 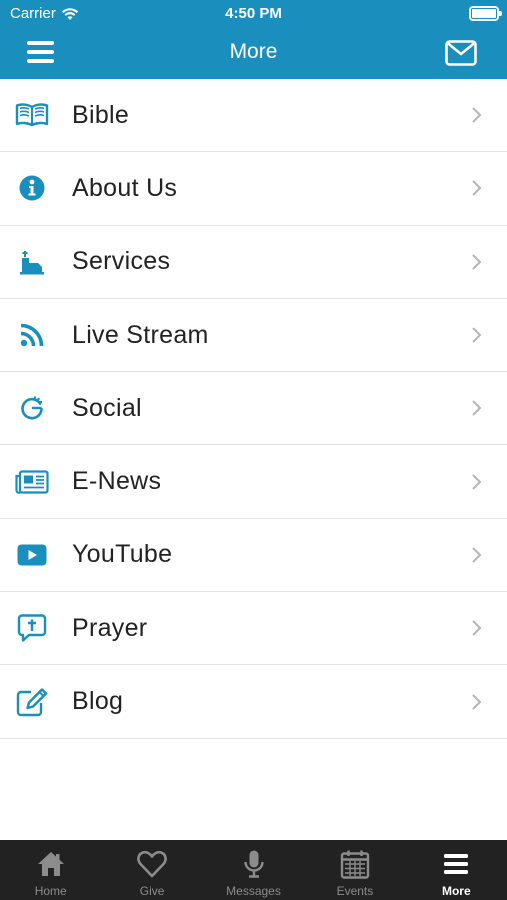 I want to click on battery-icon, so click(x=485, y=13).